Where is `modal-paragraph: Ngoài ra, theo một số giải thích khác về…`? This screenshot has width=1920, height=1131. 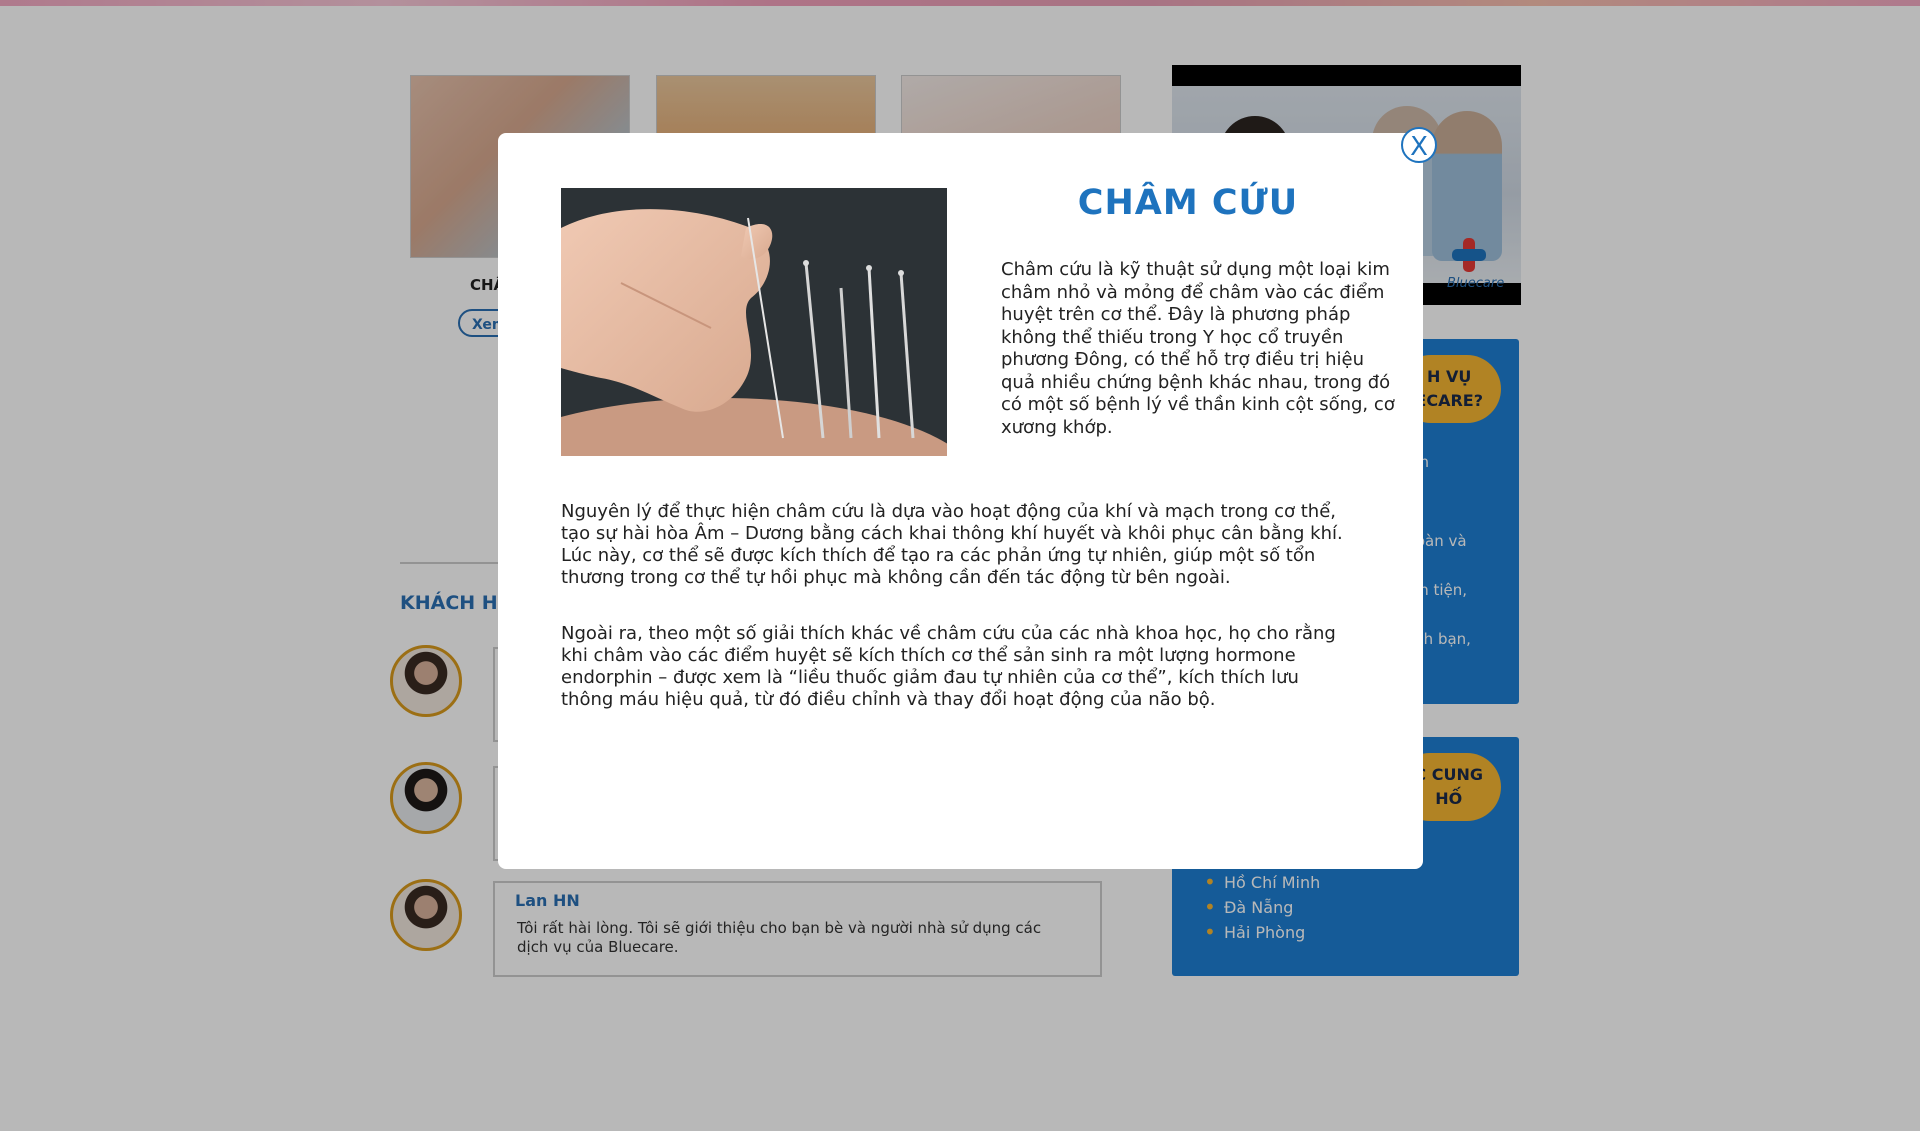
modal-paragraph: Ngoài ra, theo một số giải thích khác về… is located at coordinates (948, 666).